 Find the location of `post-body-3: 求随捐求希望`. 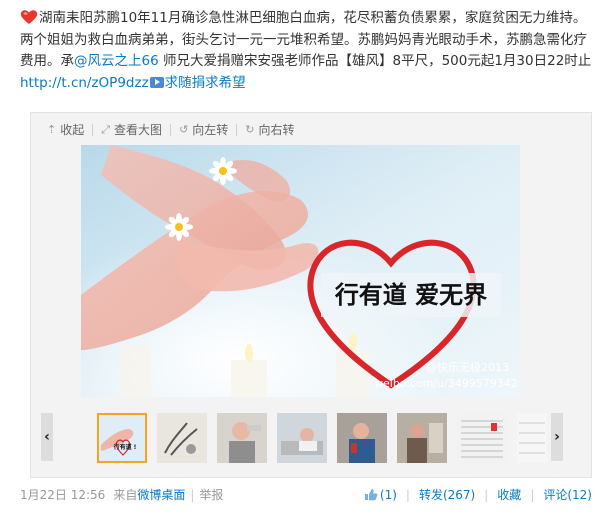

post-body-3: 求随捐求希望 is located at coordinates (205, 83).